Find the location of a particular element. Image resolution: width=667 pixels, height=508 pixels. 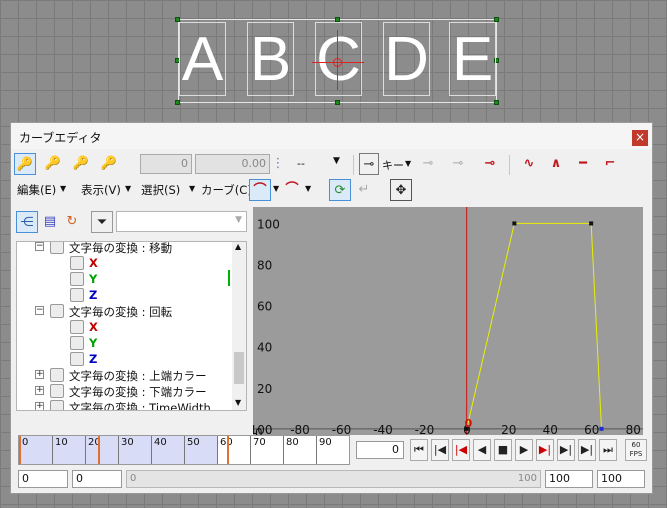

sync-icon: ↻ is located at coordinates (72, 222).